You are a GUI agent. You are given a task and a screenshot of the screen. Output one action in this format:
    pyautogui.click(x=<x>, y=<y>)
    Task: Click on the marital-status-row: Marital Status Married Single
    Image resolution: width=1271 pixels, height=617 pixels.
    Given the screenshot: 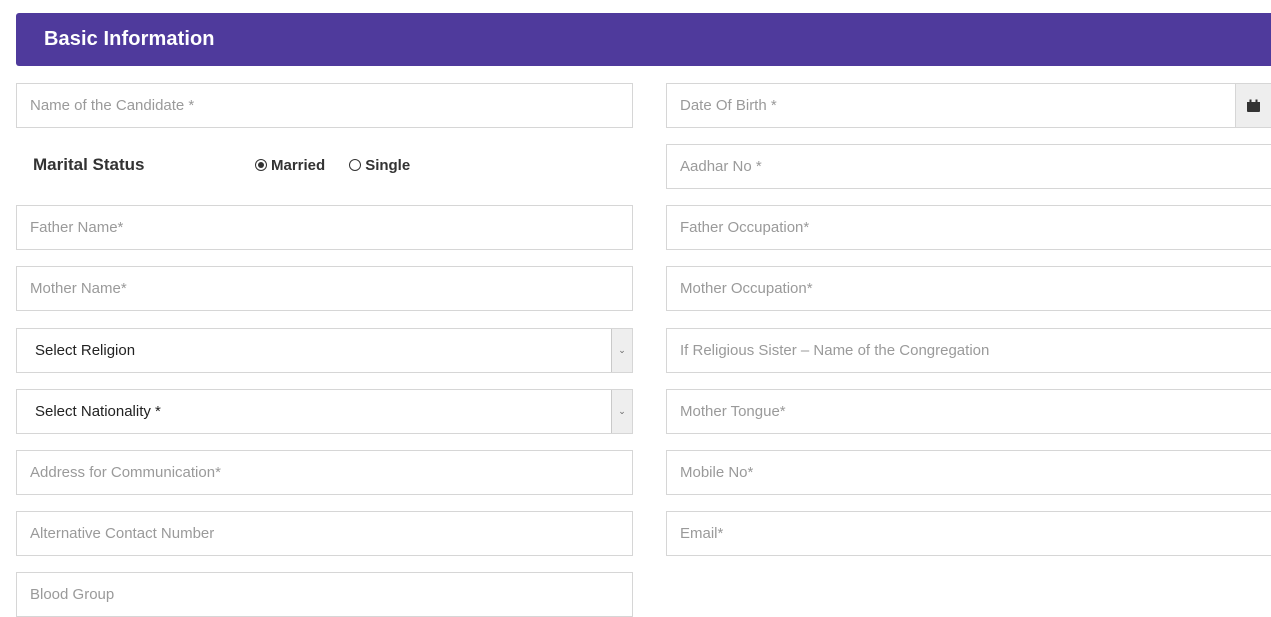 What is the action you would take?
    pyautogui.click(x=333, y=165)
    